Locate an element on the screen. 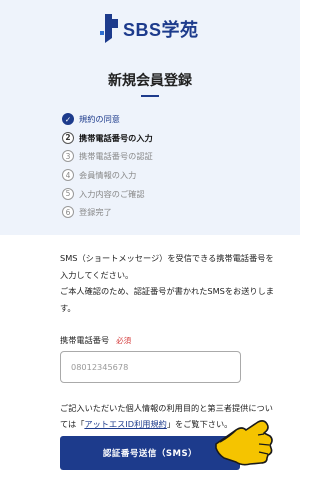  brand-logo: SBS学苑 is located at coordinates (149, 29).